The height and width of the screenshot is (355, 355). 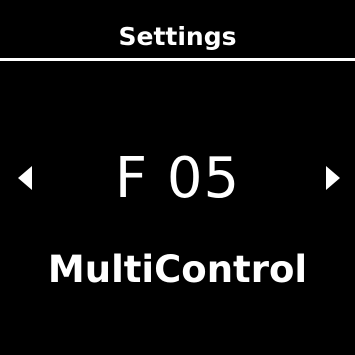 What do you see at coordinates (333, 178) in the screenshot?
I see `caret-right-icon` at bounding box center [333, 178].